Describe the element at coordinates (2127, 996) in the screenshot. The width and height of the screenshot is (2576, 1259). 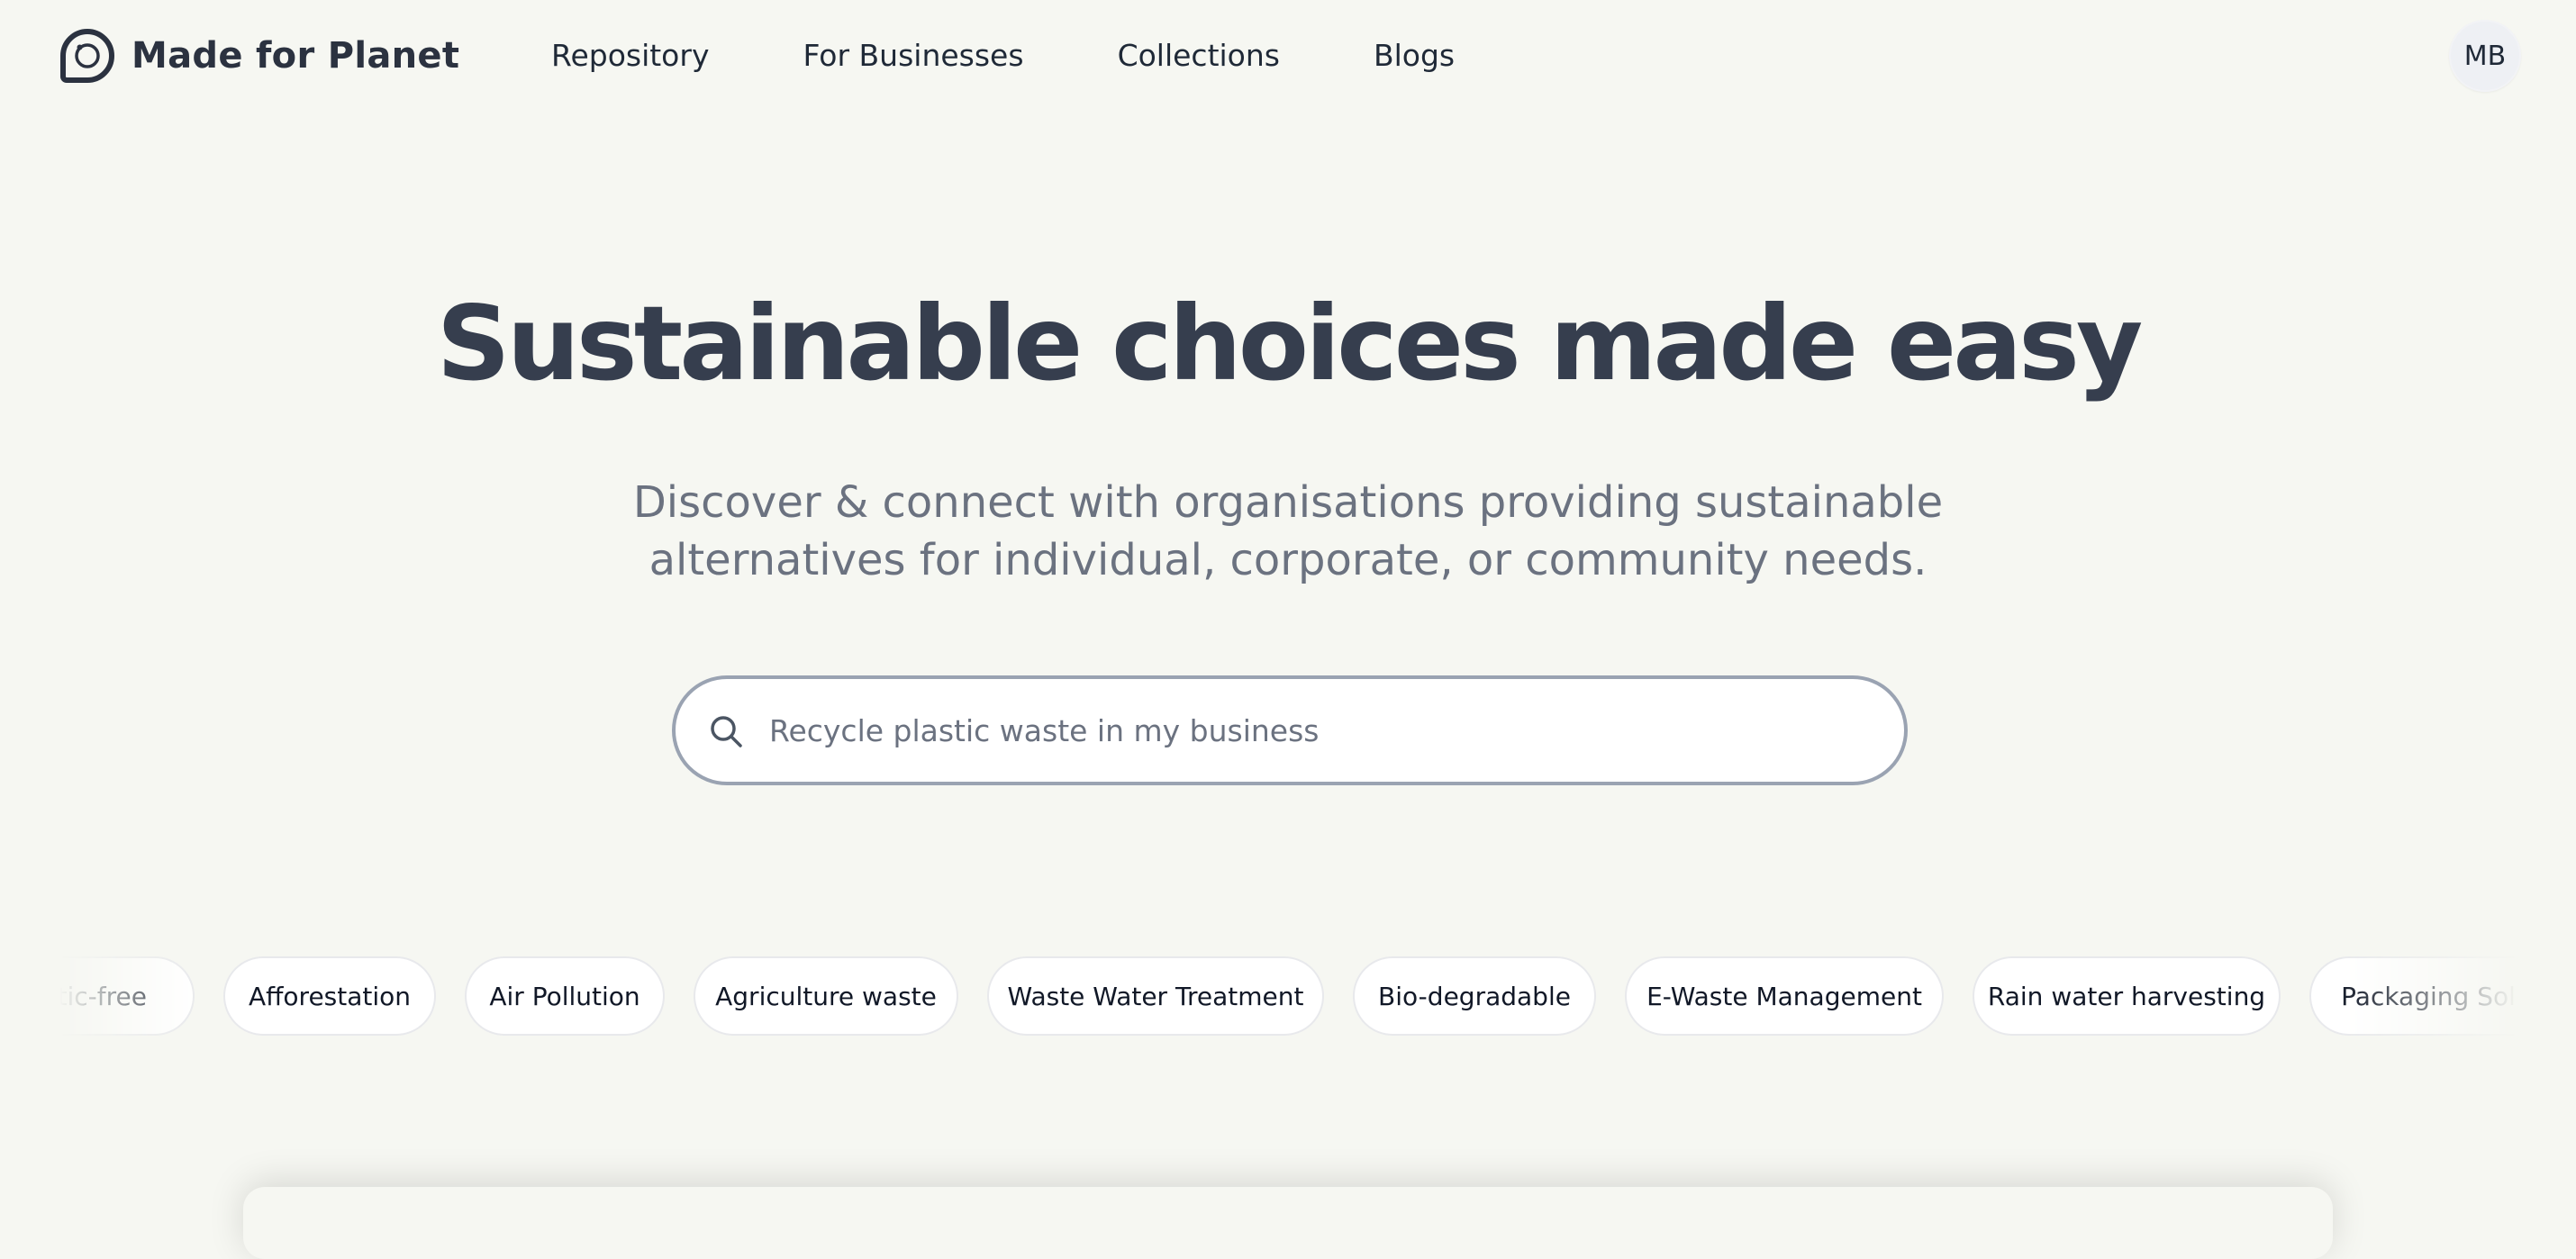
I see `tag-rain-water-harvesting: Rain water harvesting` at that location.